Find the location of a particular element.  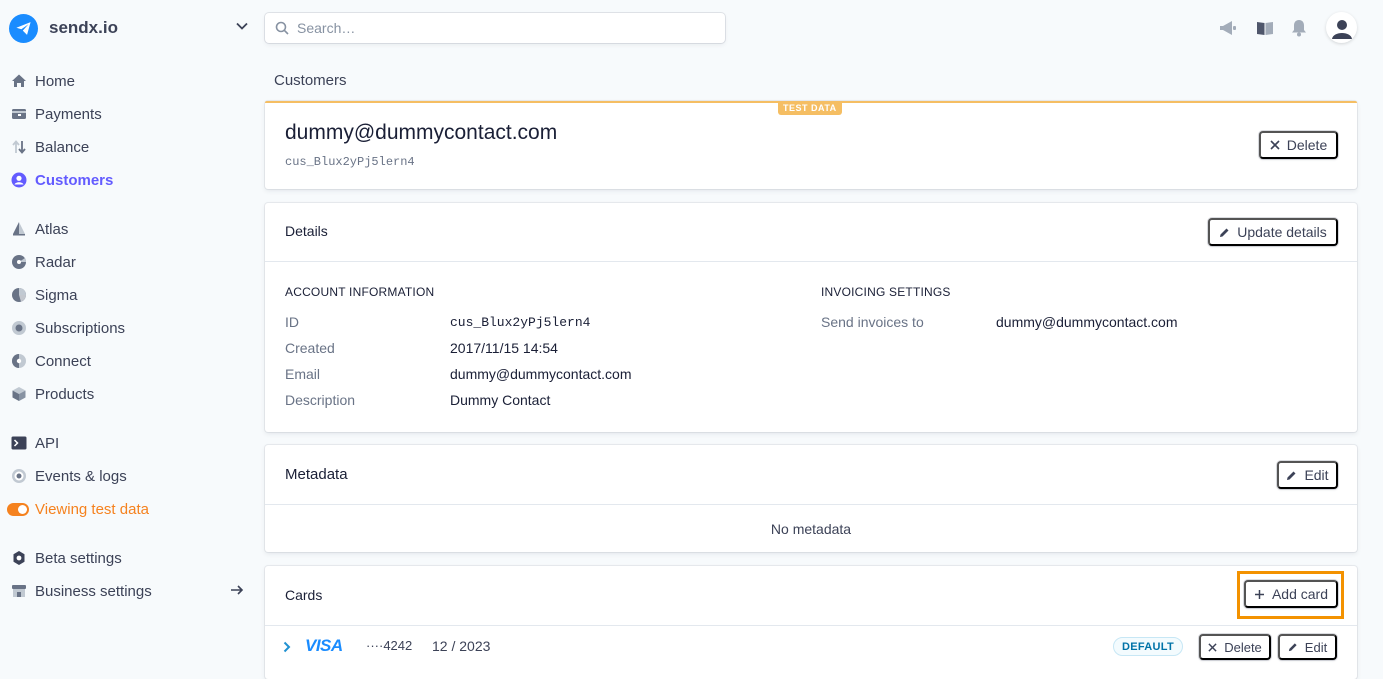

sidebar-item-label: Balance is located at coordinates (62, 147).